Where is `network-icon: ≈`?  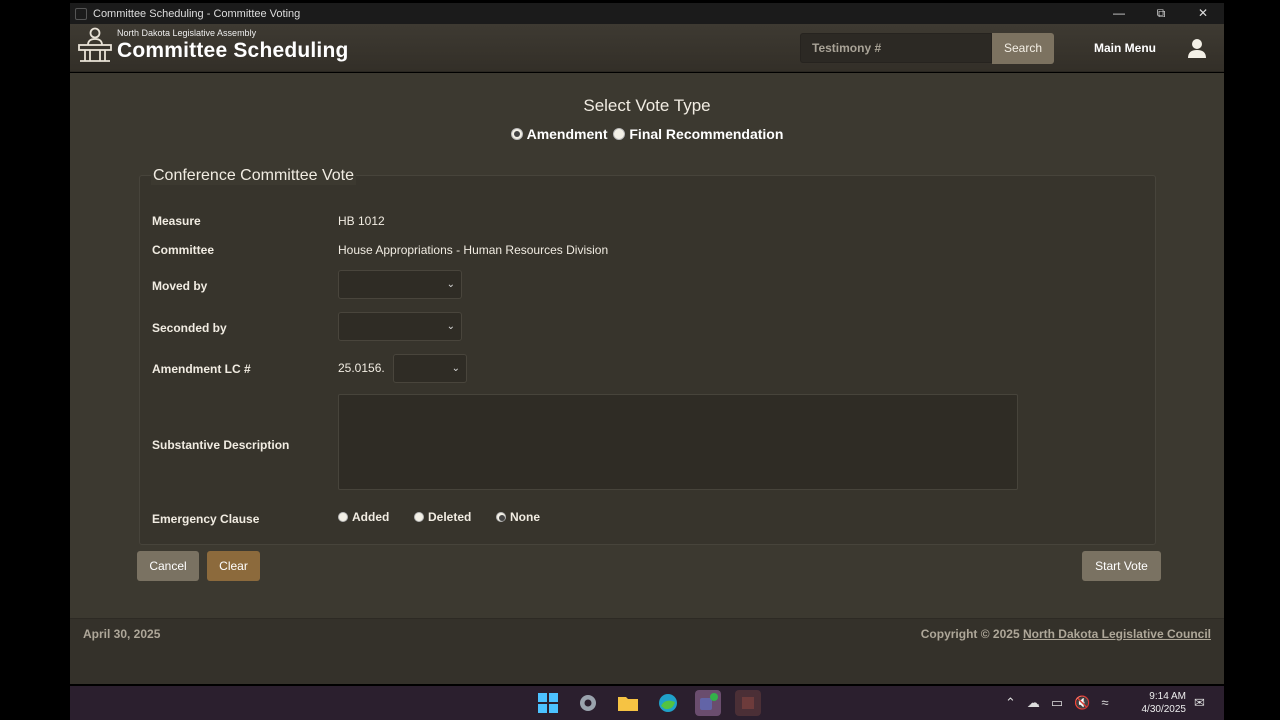
network-icon: ≈ is located at coordinates (1104, 703).